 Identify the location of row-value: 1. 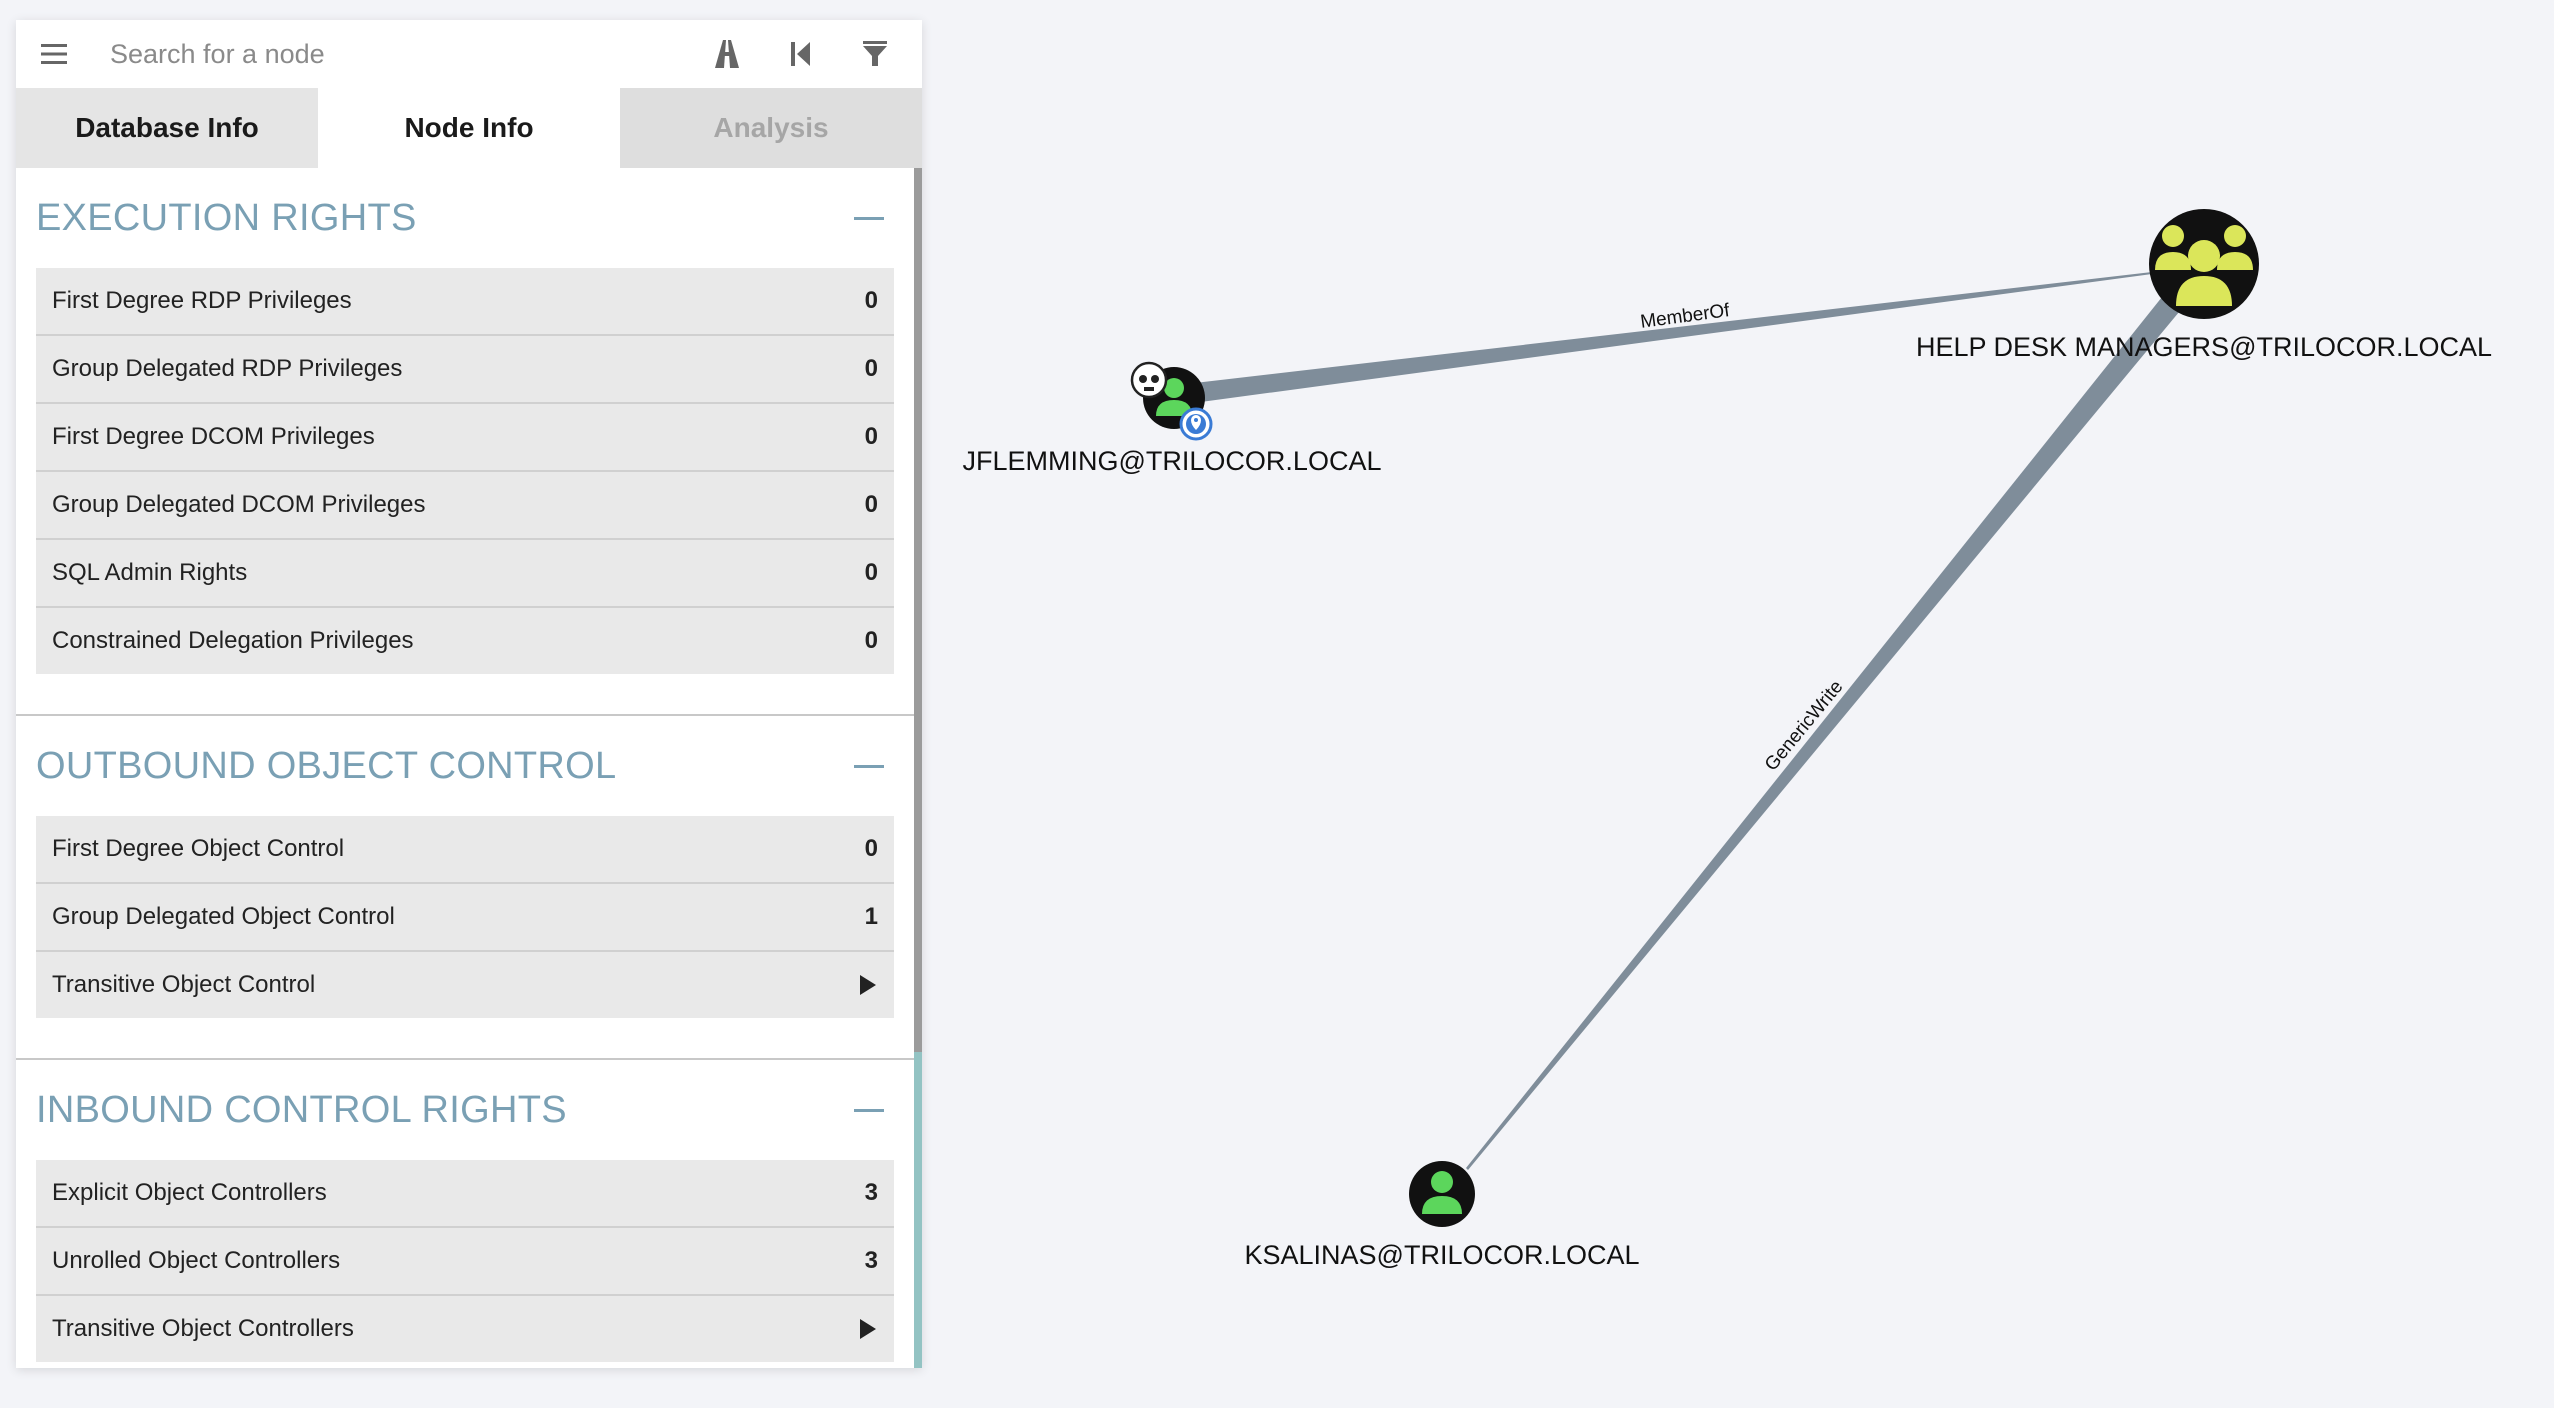
(871, 917).